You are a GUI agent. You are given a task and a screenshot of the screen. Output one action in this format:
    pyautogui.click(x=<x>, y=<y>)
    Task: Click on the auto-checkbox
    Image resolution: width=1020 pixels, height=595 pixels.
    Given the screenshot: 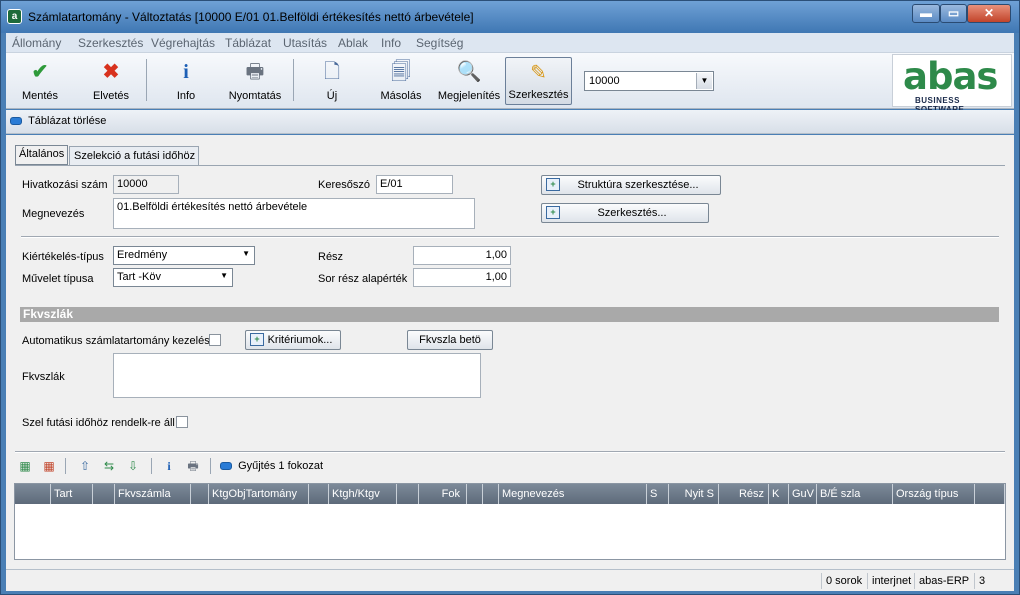 What is the action you would take?
    pyautogui.click(x=215, y=340)
    